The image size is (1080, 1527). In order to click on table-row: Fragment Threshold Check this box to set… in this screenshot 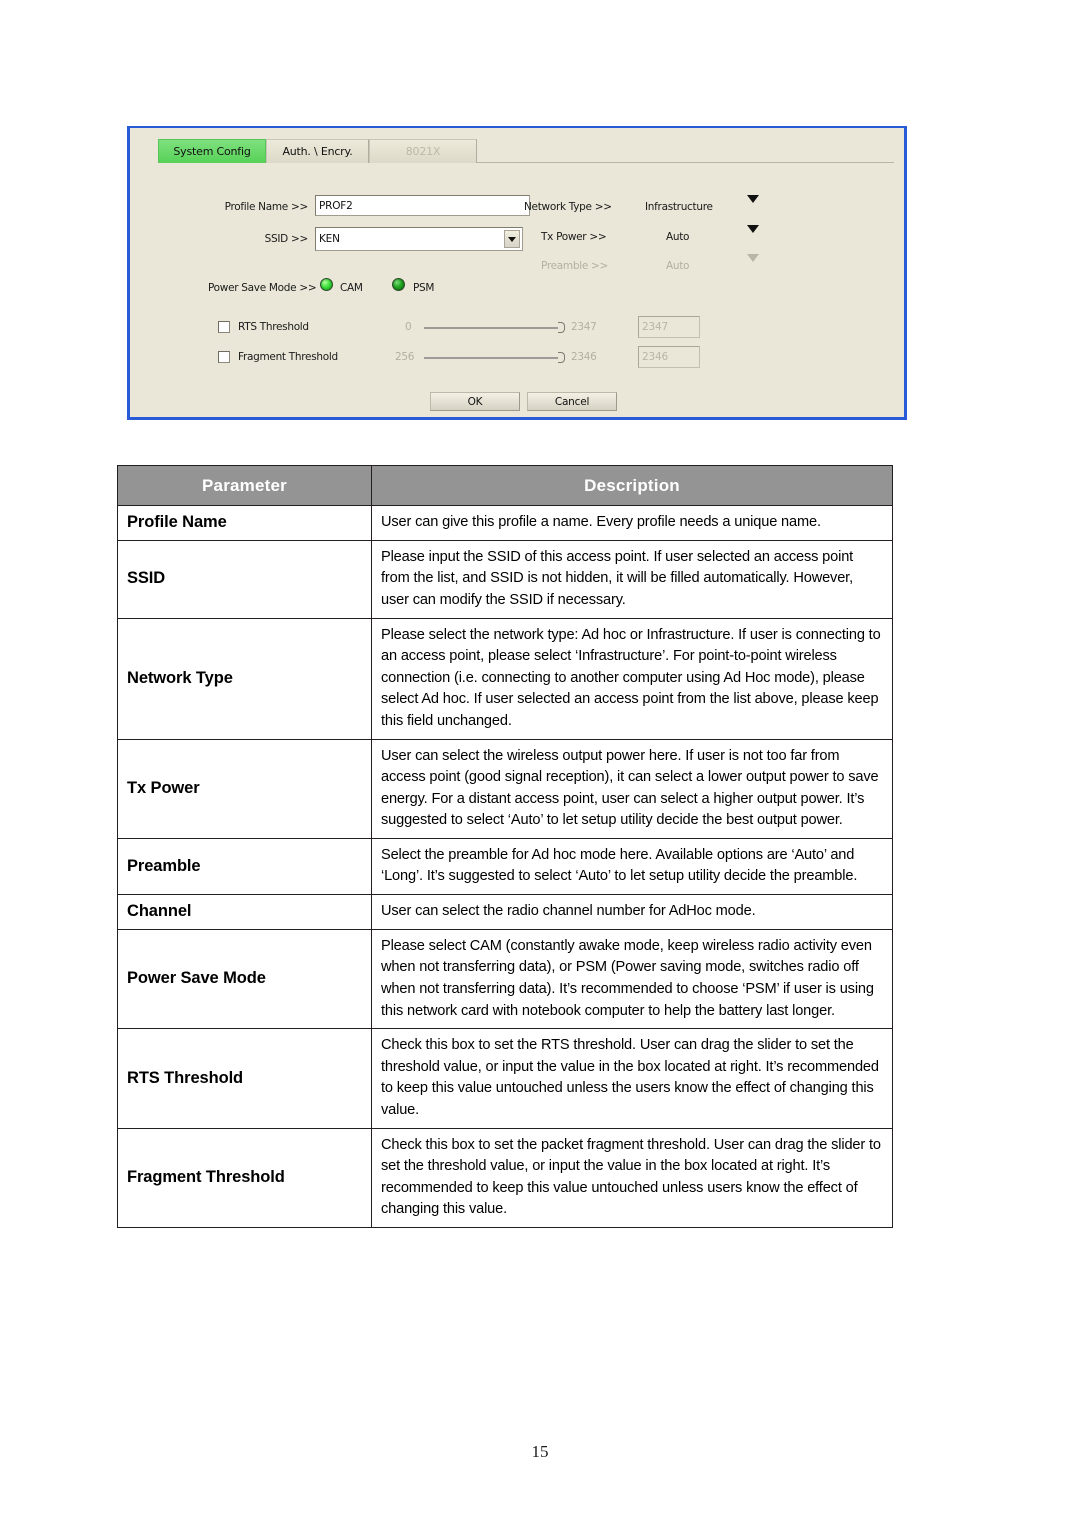, I will do `click(505, 1177)`.